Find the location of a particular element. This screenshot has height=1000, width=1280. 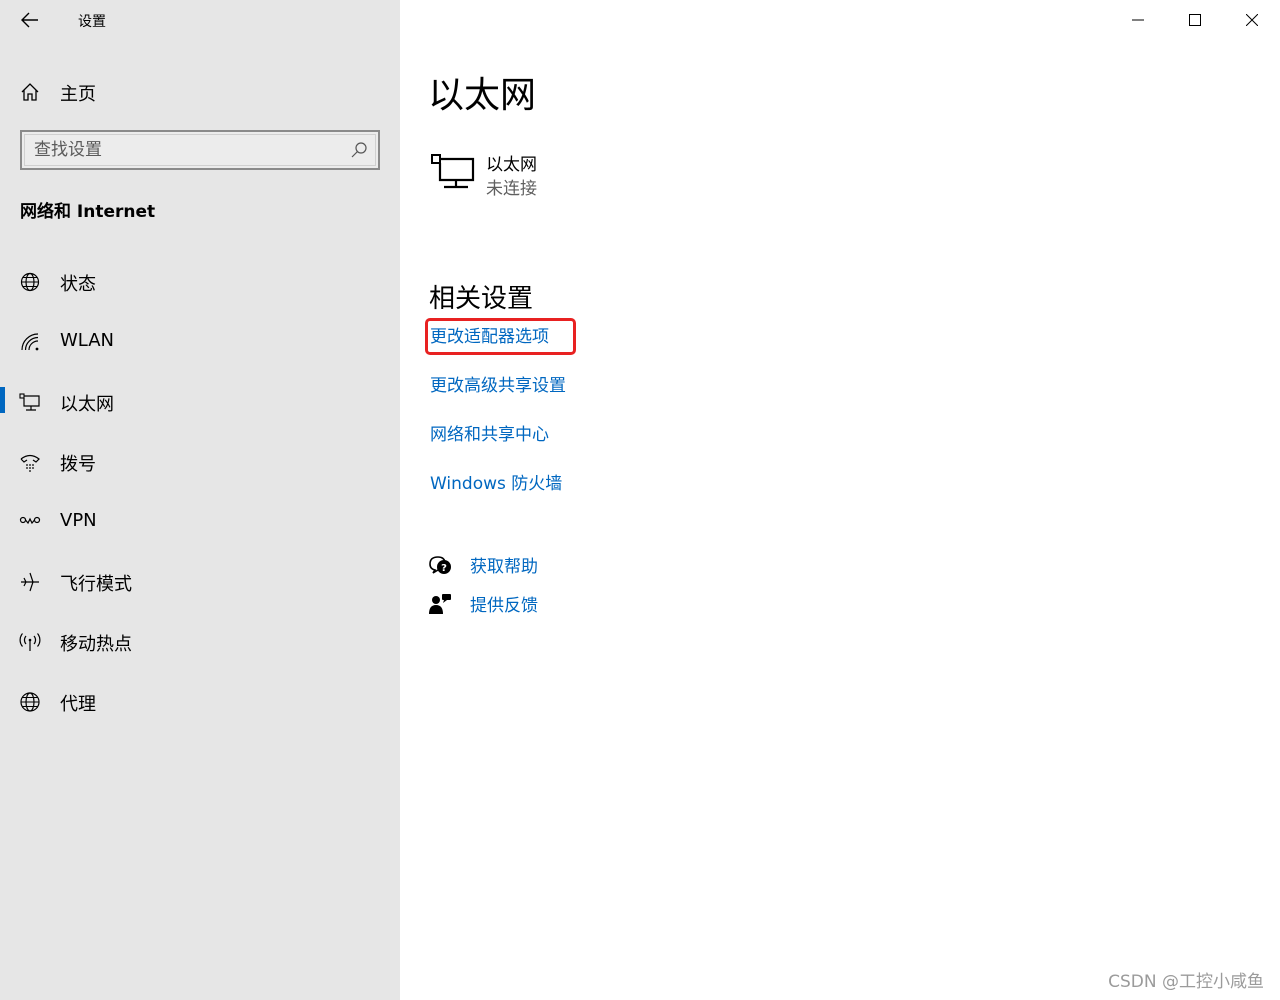

home-icon is located at coordinates (30, 92).